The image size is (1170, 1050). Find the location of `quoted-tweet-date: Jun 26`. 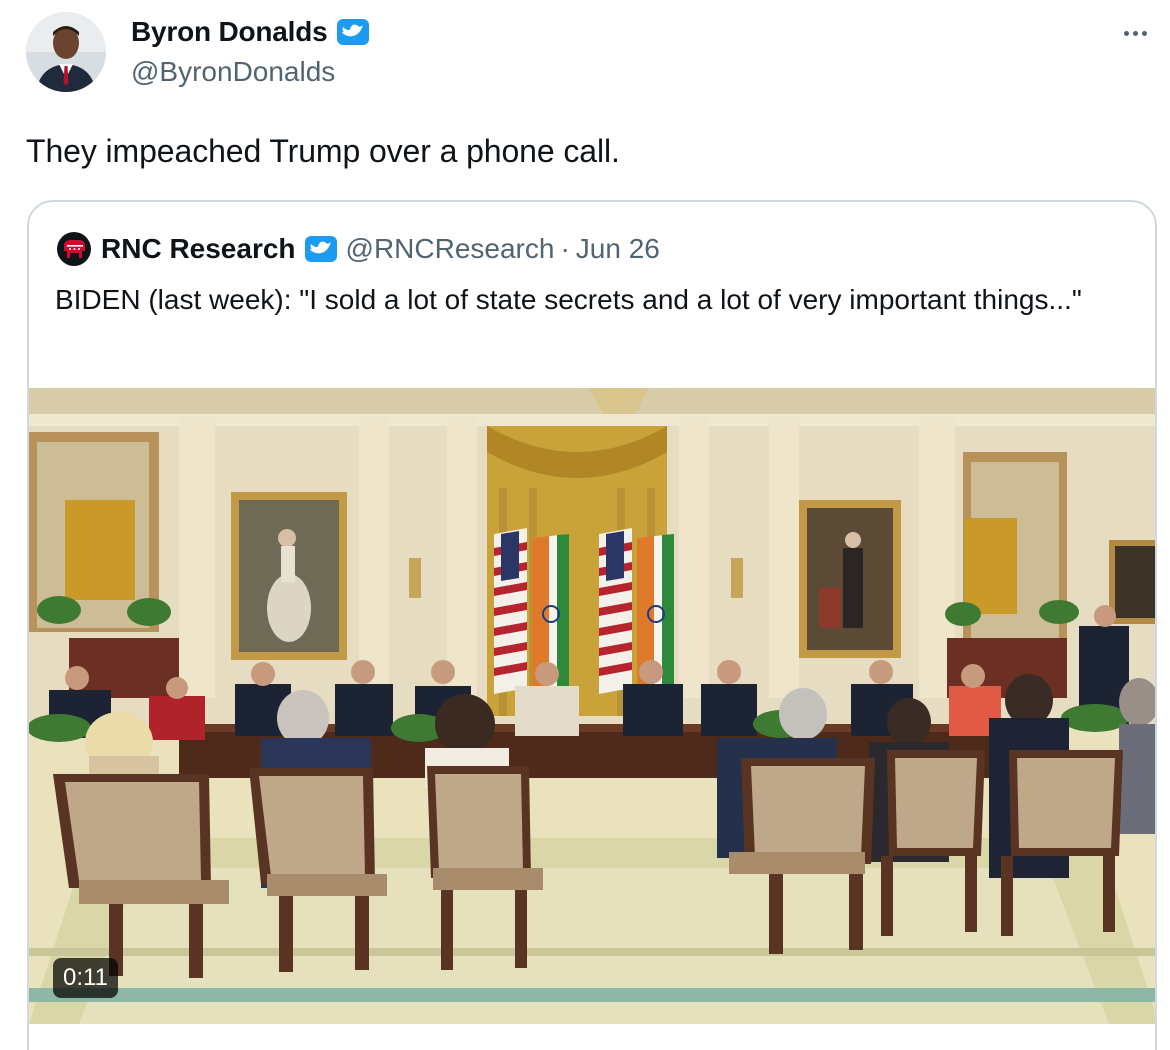

quoted-tweet-date: Jun 26 is located at coordinates (618, 249).